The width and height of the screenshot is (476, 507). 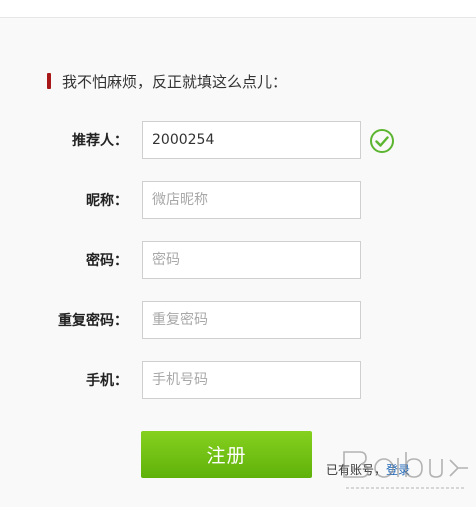 I want to click on nickname-row: 昵称：, so click(x=238, y=201).